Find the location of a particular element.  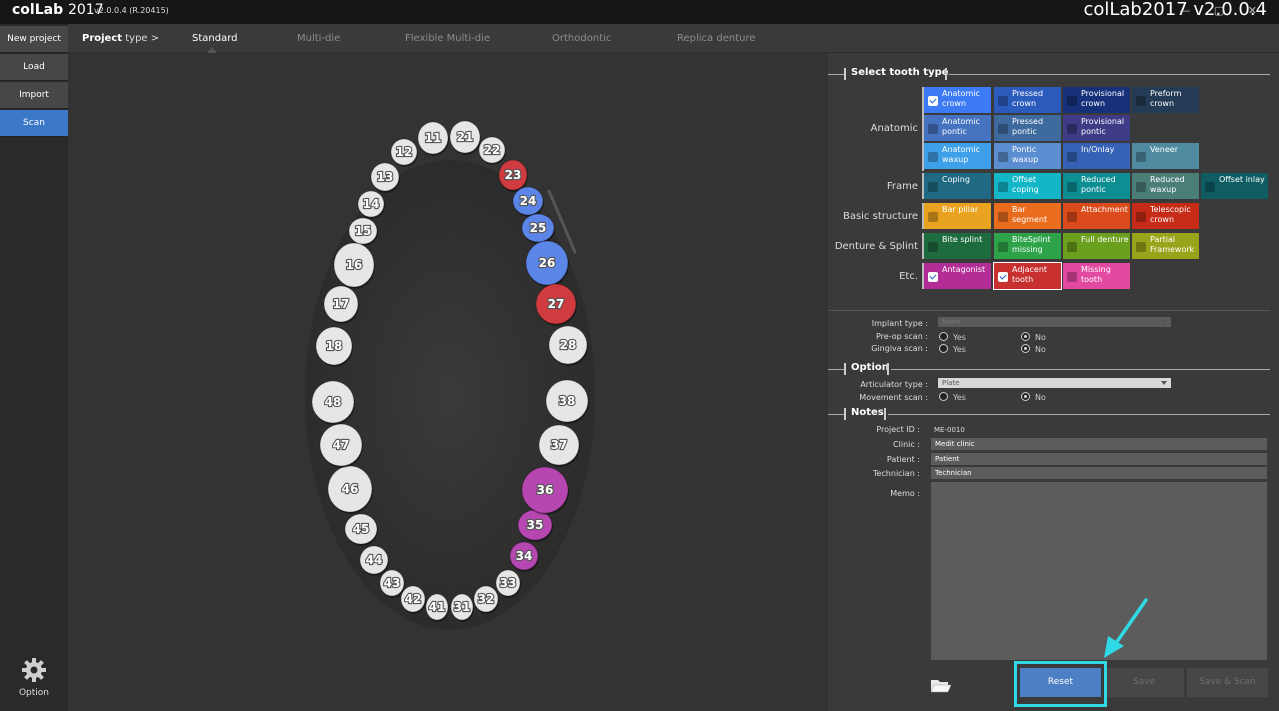

reset-highlight-box is located at coordinates (1060, 684).